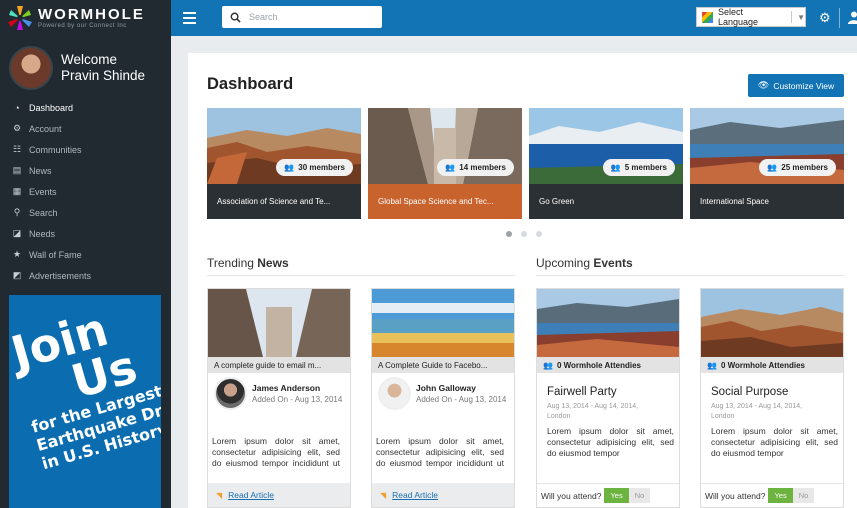 This screenshot has width=857, height=508. What do you see at coordinates (394, 393) in the screenshot?
I see `author-avatar` at bounding box center [394, 393].